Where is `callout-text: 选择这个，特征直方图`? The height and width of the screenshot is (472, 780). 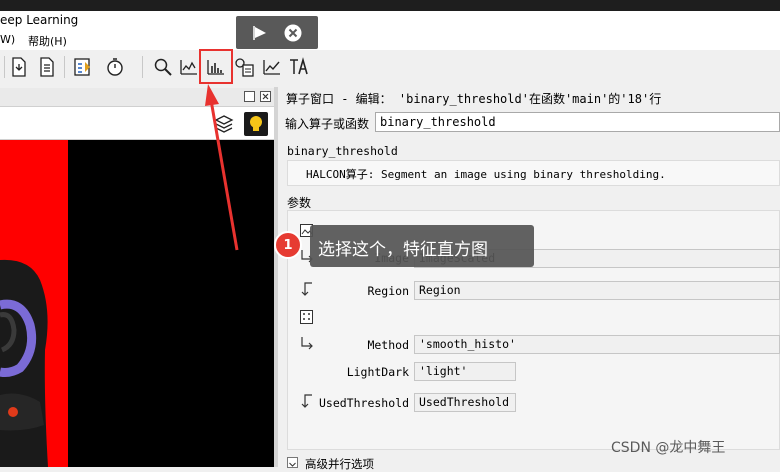
callout-text: 选择这个，特征直方图 is located at coordinates (403, 250).